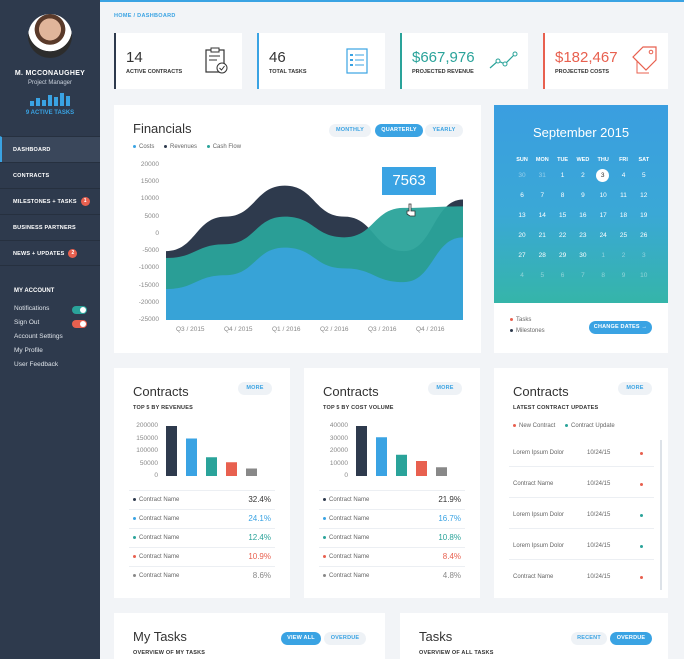 This screenshot has height=659, width=684. Describe the element at coordinates (444, 130) in the screenshot. I see `tab-yearly: YEARLY` at that location.